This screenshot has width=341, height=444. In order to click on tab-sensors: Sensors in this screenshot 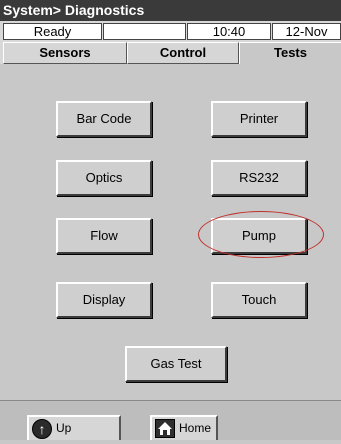, I will do `click(65, 53)`.